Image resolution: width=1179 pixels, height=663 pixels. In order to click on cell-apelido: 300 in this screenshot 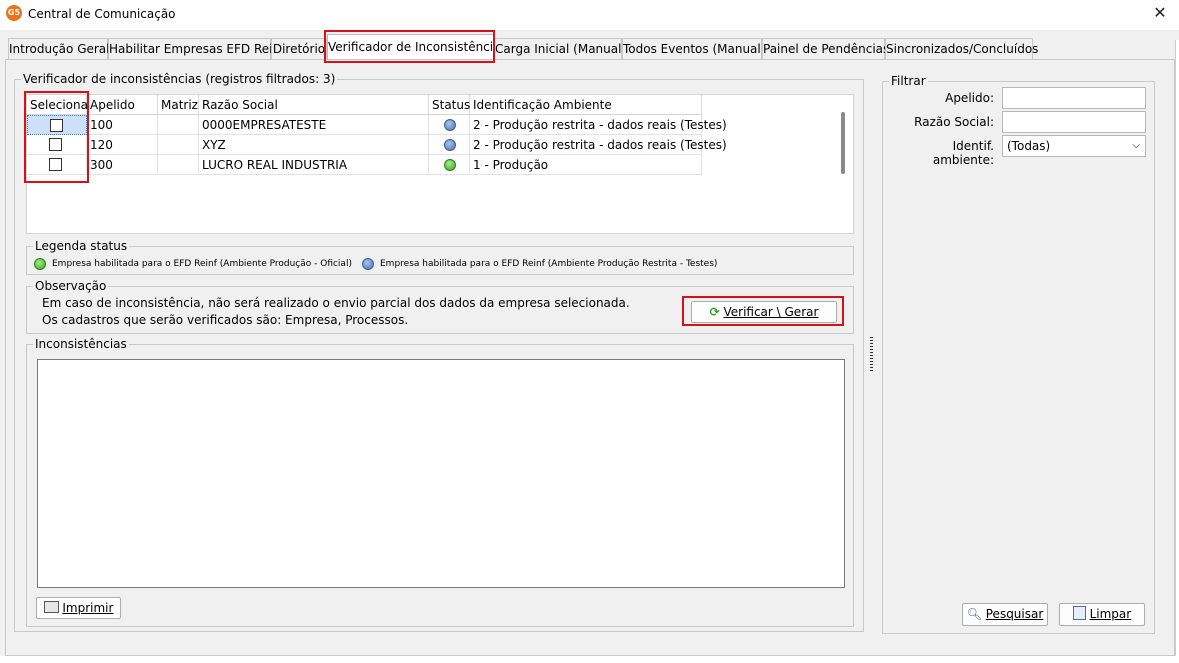, I will do `click(122, 165)`.